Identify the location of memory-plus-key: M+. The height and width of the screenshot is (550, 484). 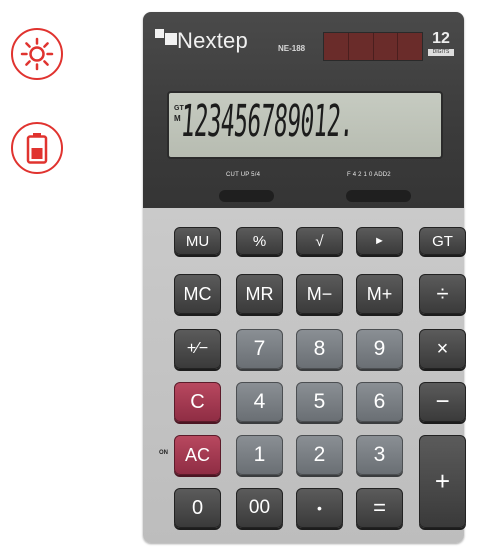
(379, 294).